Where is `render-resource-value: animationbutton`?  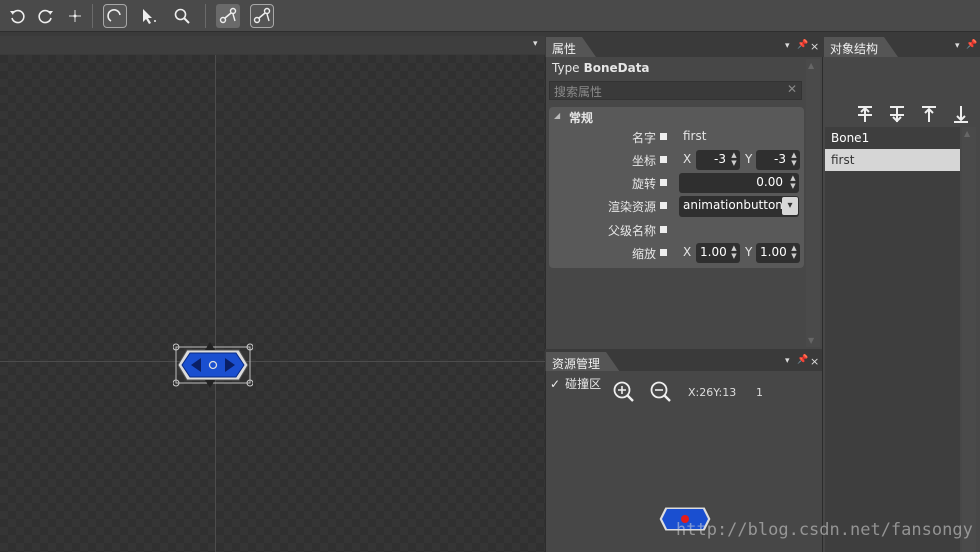
render-resource-value: animationbutton is located at coordinates (733, 205).